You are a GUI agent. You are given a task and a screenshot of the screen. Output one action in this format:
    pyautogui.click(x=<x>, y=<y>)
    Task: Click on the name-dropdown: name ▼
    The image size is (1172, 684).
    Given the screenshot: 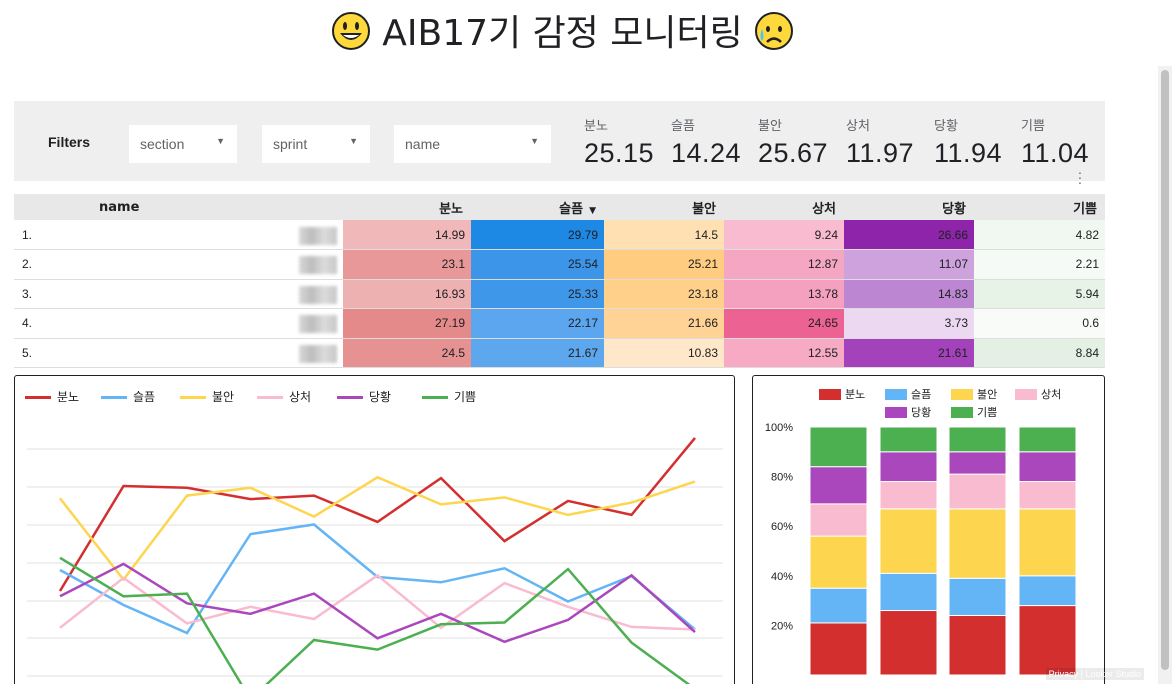 What is the action you would take?
    pyautogui.click(x=472, y=144)
    